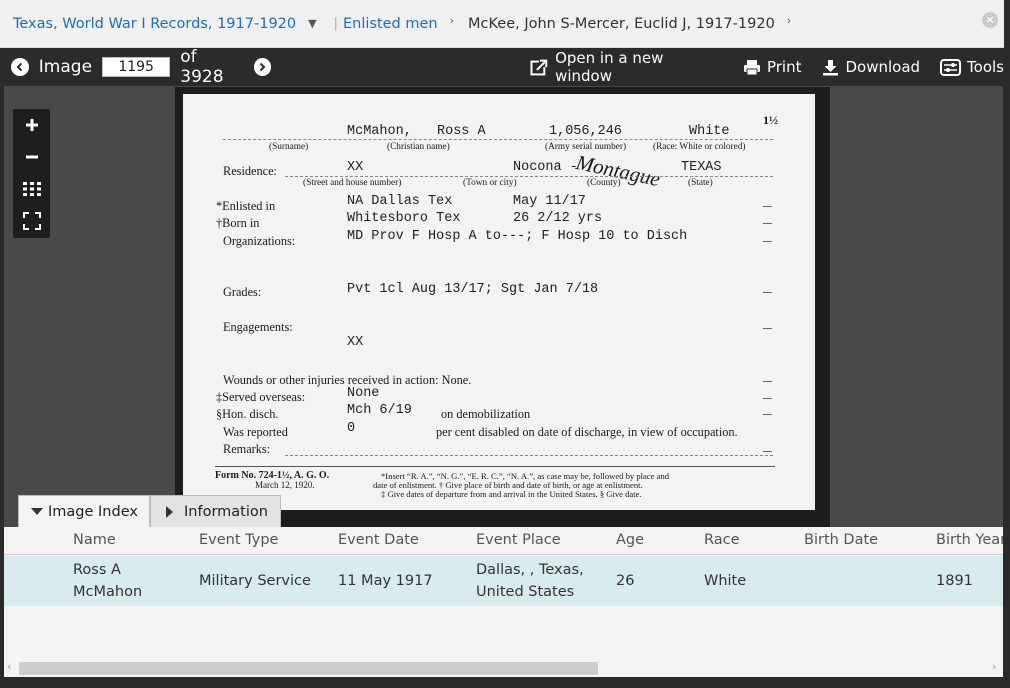 The height and width of the screenshot is (688, 1010). What do you see at coordinates (585, 131) in the screenshot?
I see `card-serial: 1,056,246` at bounding box center [585, 131].